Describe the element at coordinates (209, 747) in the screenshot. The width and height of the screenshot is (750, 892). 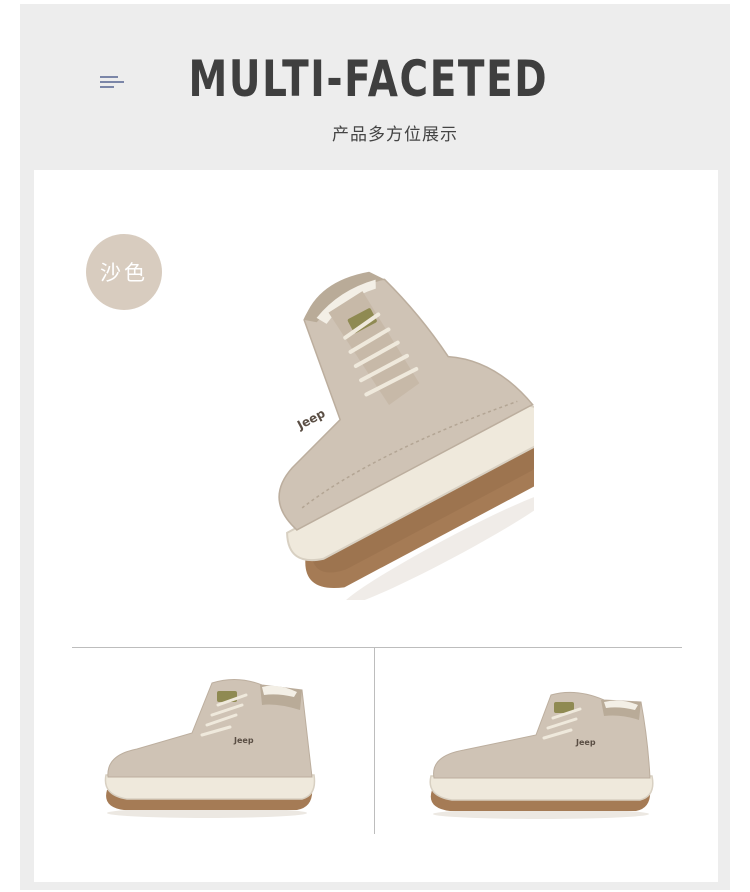
I see `side-view-left-image: Jeep` at that location.